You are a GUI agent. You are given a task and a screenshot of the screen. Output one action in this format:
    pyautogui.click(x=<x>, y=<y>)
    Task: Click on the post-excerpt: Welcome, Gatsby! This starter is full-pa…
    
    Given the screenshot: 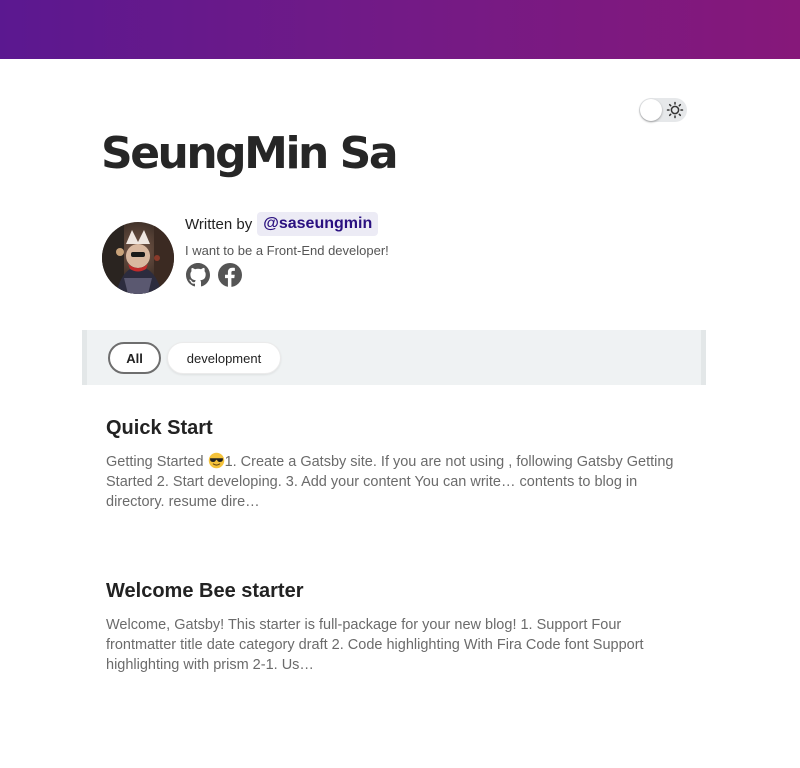 What is the action you would take?
    pyautogui.click(x=375, y=645)
    